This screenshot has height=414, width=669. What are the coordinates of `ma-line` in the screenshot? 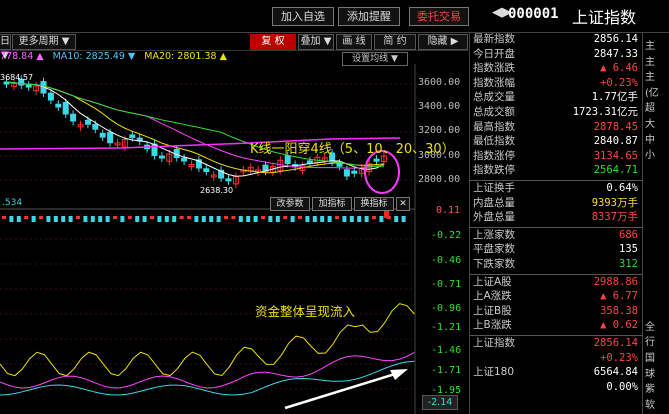 It's located at (195, 129).